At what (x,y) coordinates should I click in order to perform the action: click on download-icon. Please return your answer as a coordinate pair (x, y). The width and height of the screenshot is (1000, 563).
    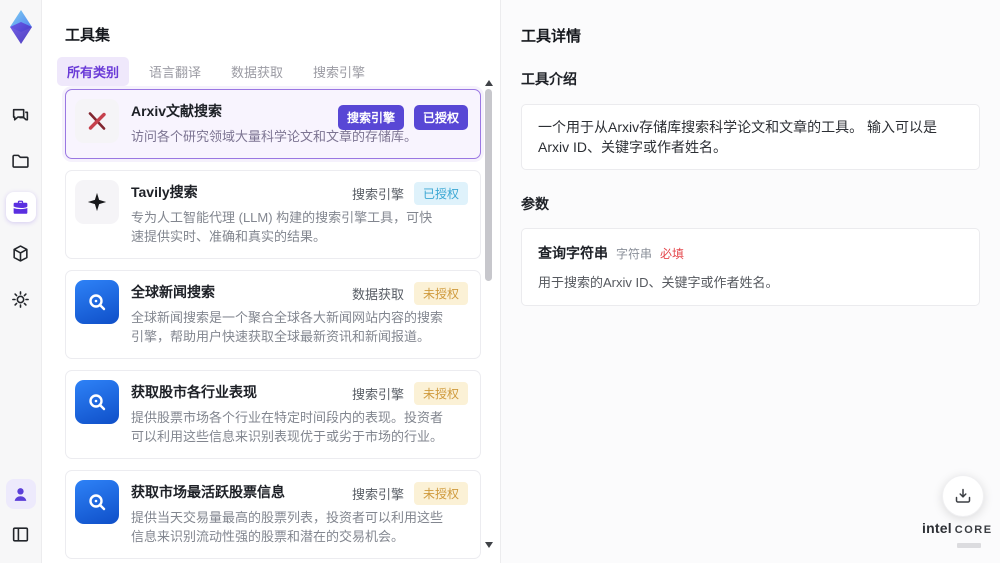
    Looking at the image, I should click on (963, 495).